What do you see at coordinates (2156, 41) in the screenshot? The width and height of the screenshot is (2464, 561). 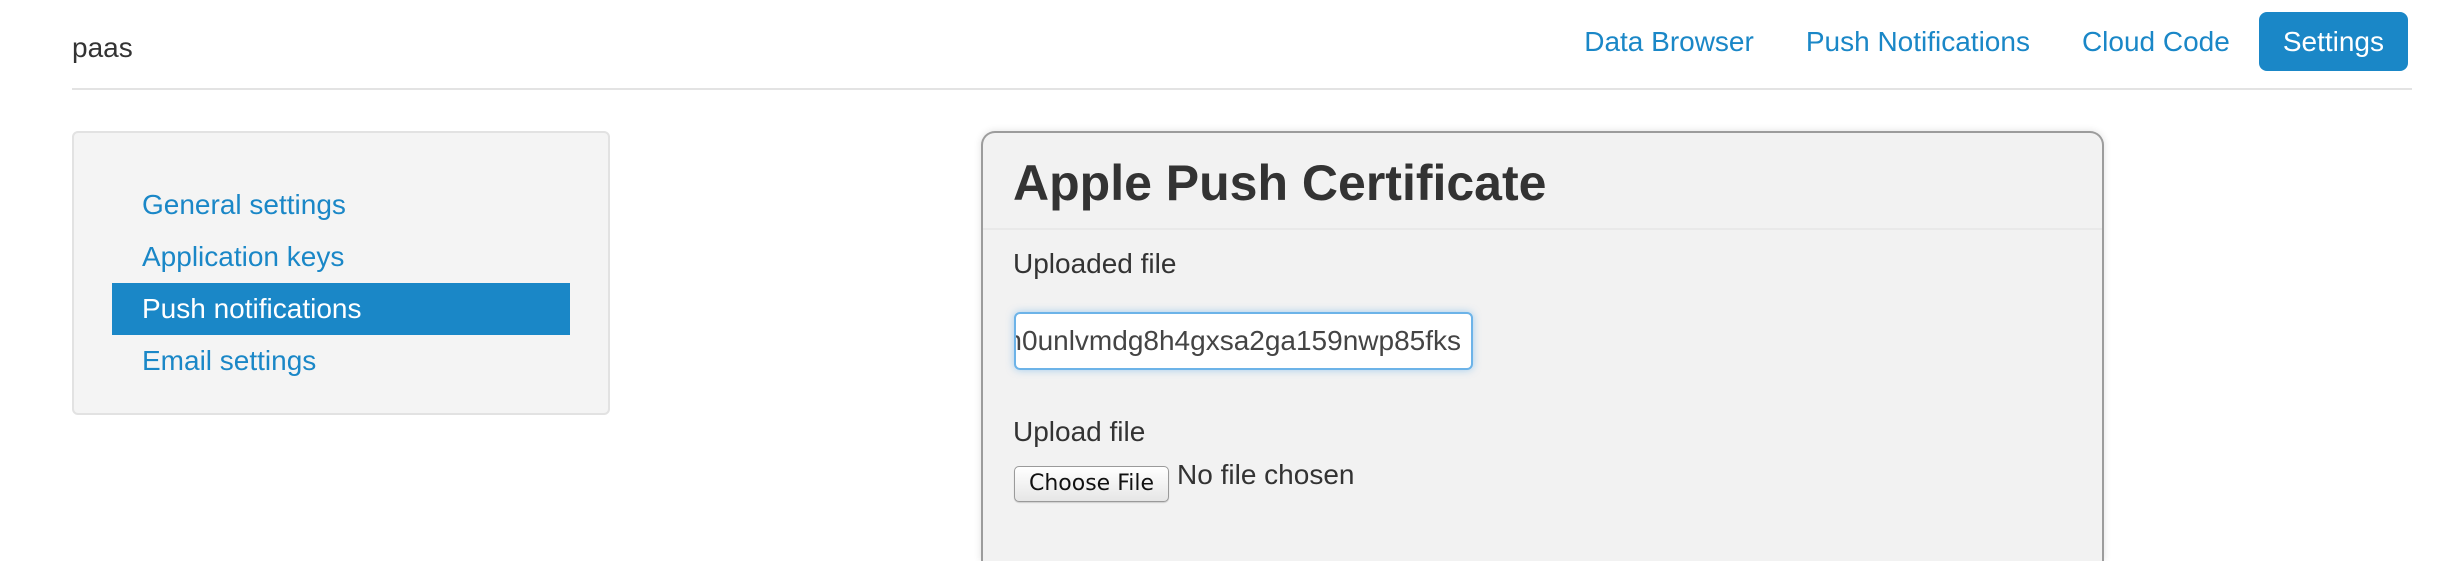 I see `nav-cloud-code: Cloud Code` at bounding box center [2156, 41].